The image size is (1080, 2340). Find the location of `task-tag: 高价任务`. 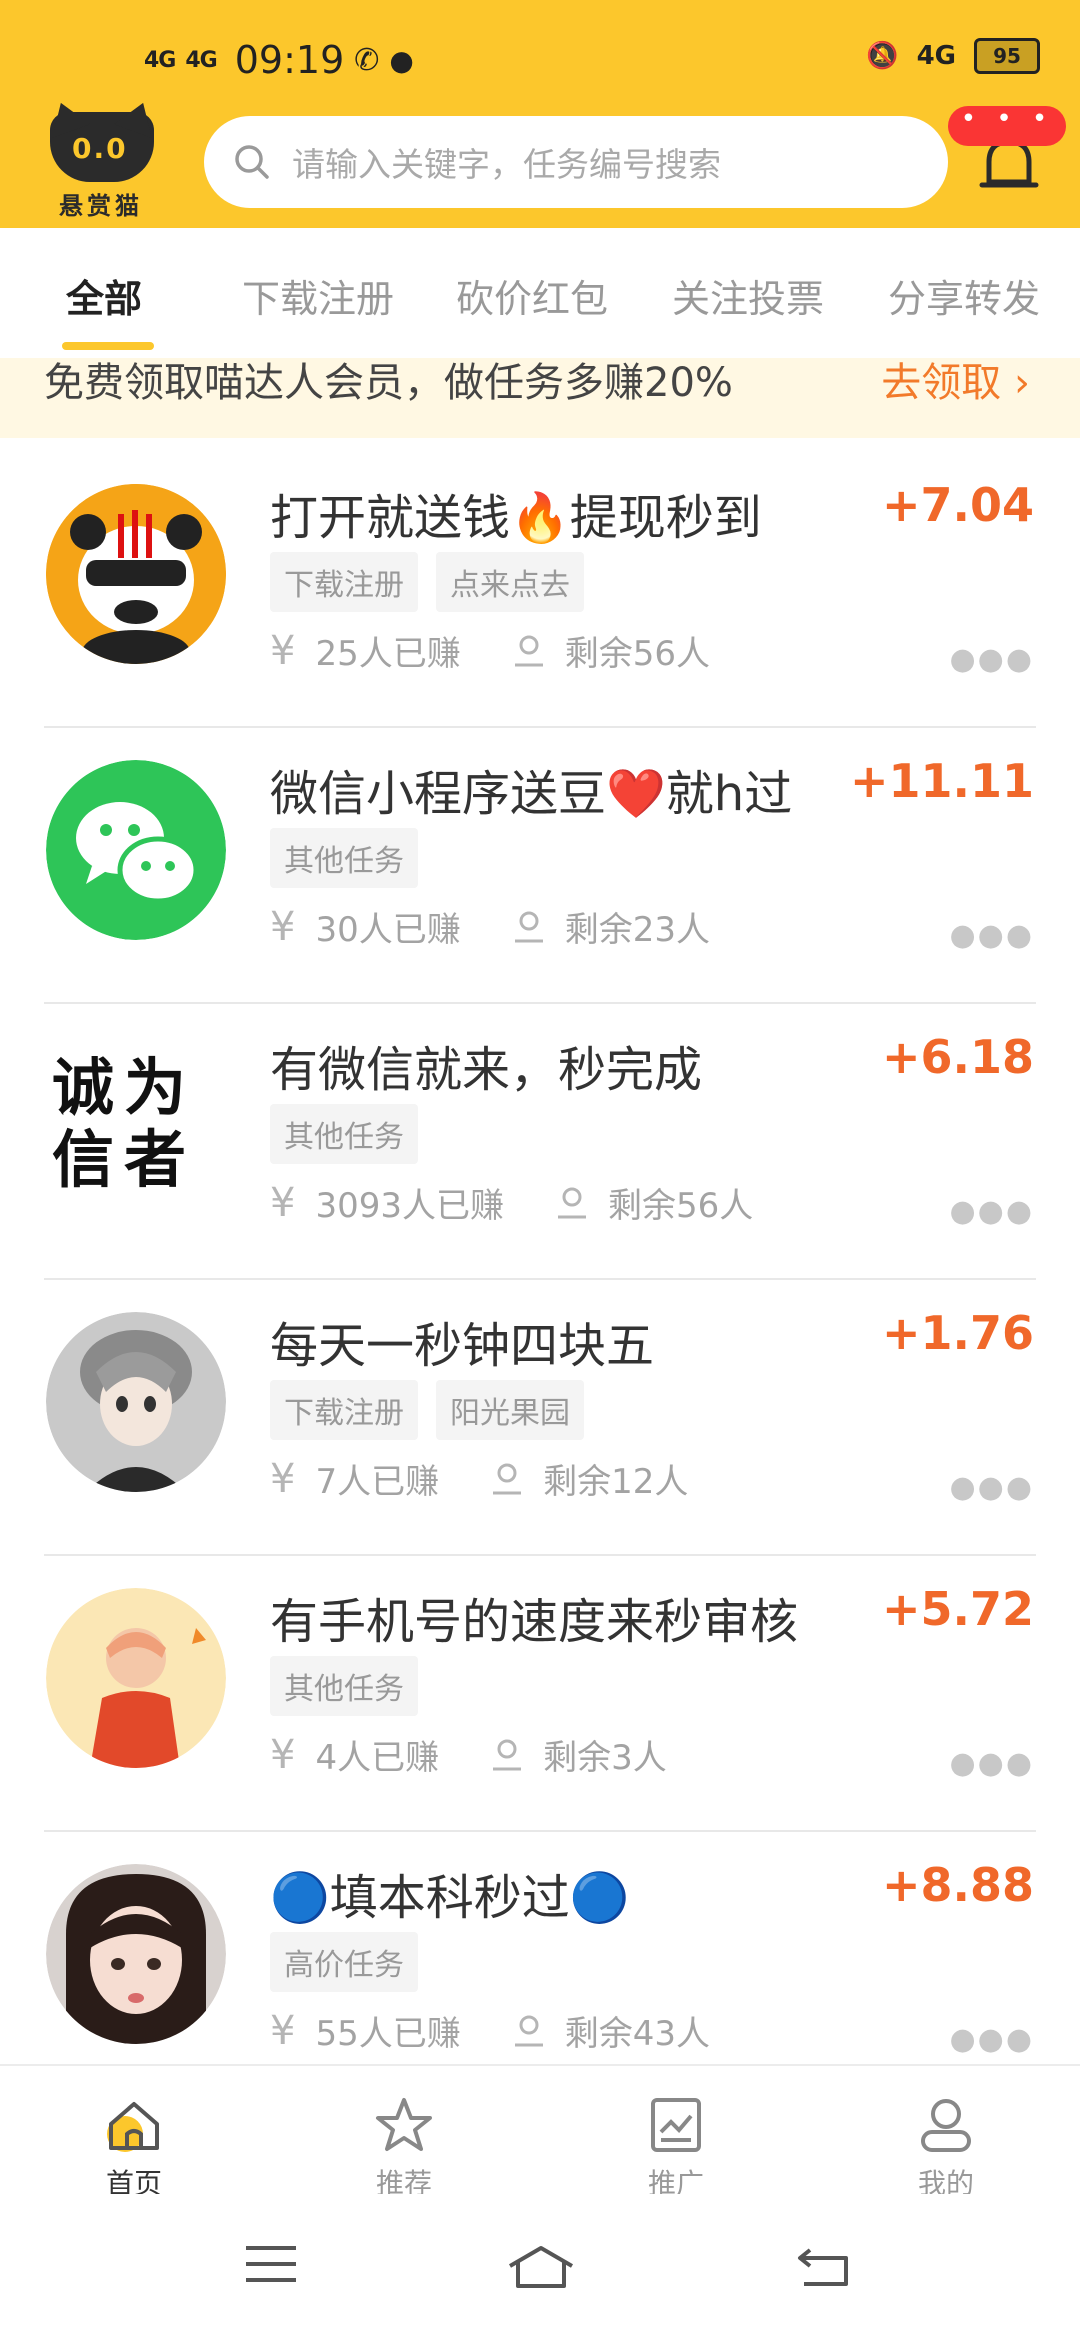

task-tag: 高价任务 is located at coordinates (344, 1962).